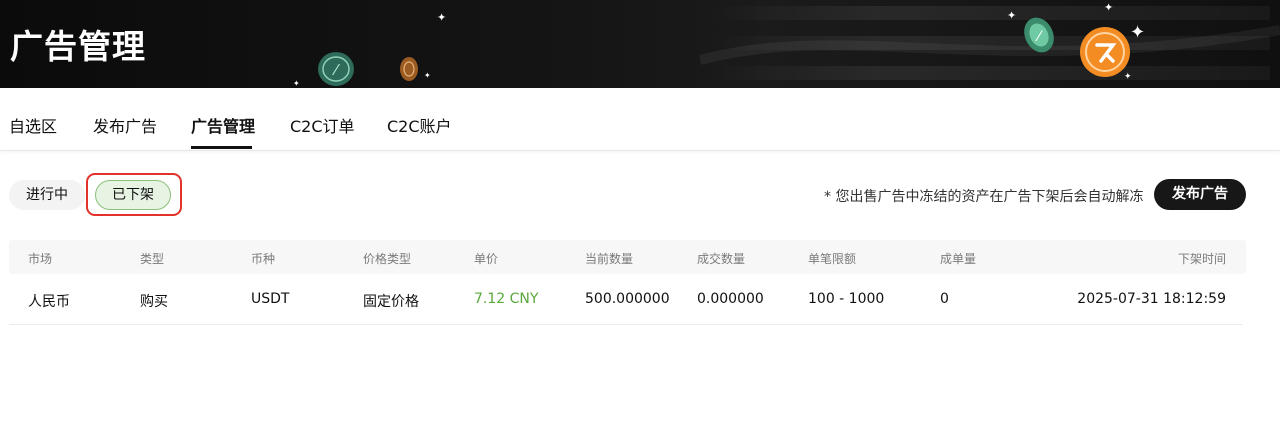 This screenshot has width=1280, height=421. Describe the element at coordinates (133, 195) in the screenshot. I see `filter-removed-button: 已下架` at that location.